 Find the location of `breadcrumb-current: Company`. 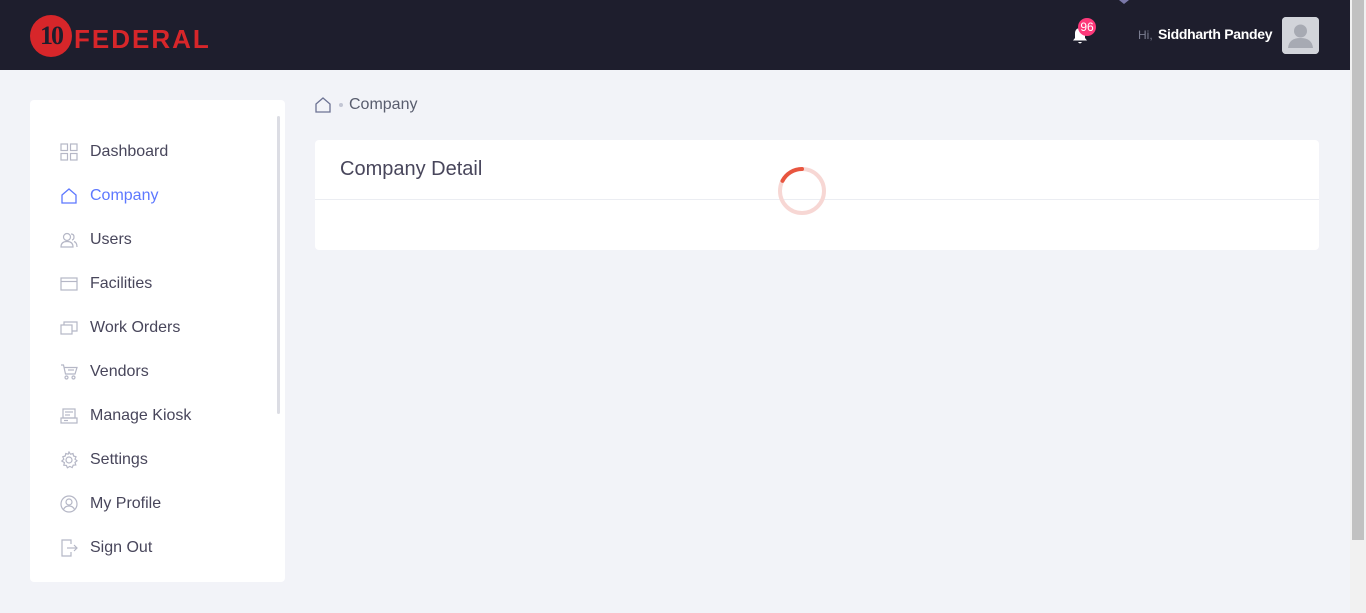

breadcrumb-current: Company is located at coordinates (383, 105).